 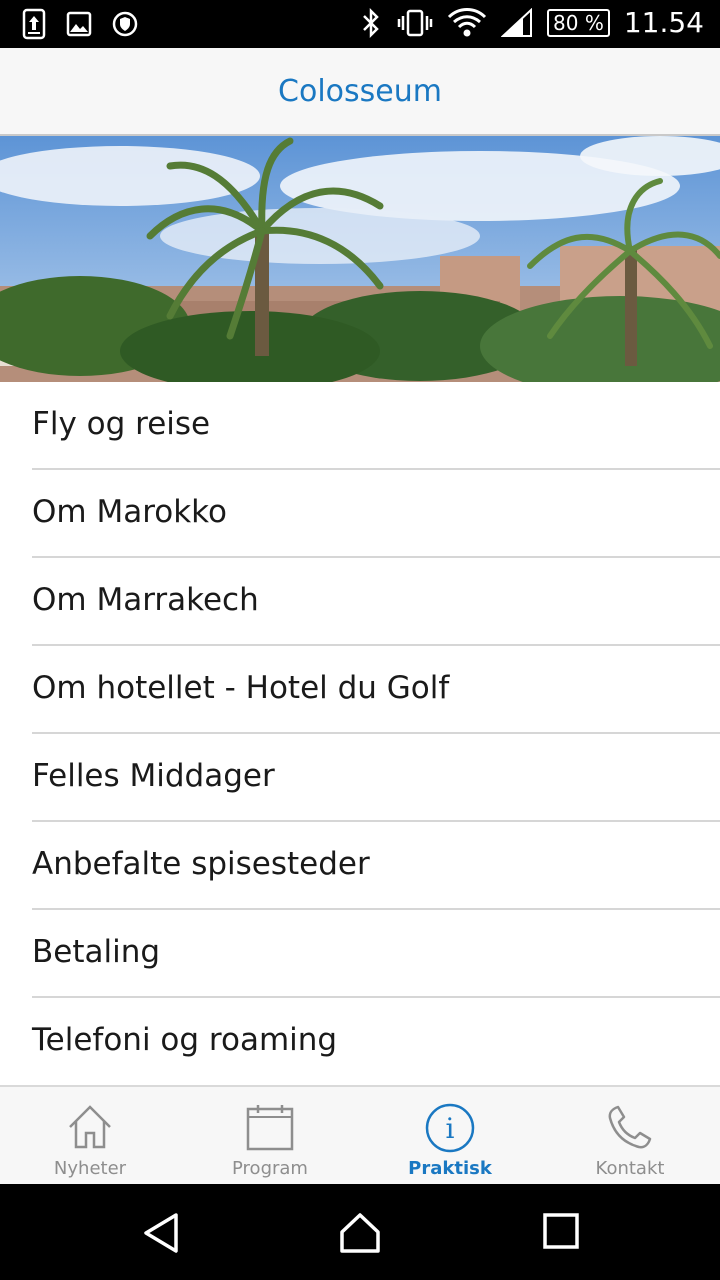 I want to click on tab-label: Kontakt, so click(x=630, y=1168).